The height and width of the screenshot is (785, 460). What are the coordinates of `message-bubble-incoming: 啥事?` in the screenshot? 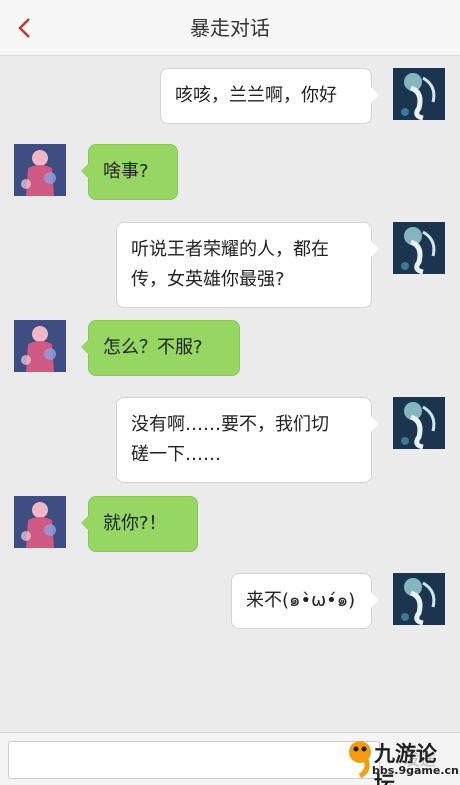 It's located at (129, 172).